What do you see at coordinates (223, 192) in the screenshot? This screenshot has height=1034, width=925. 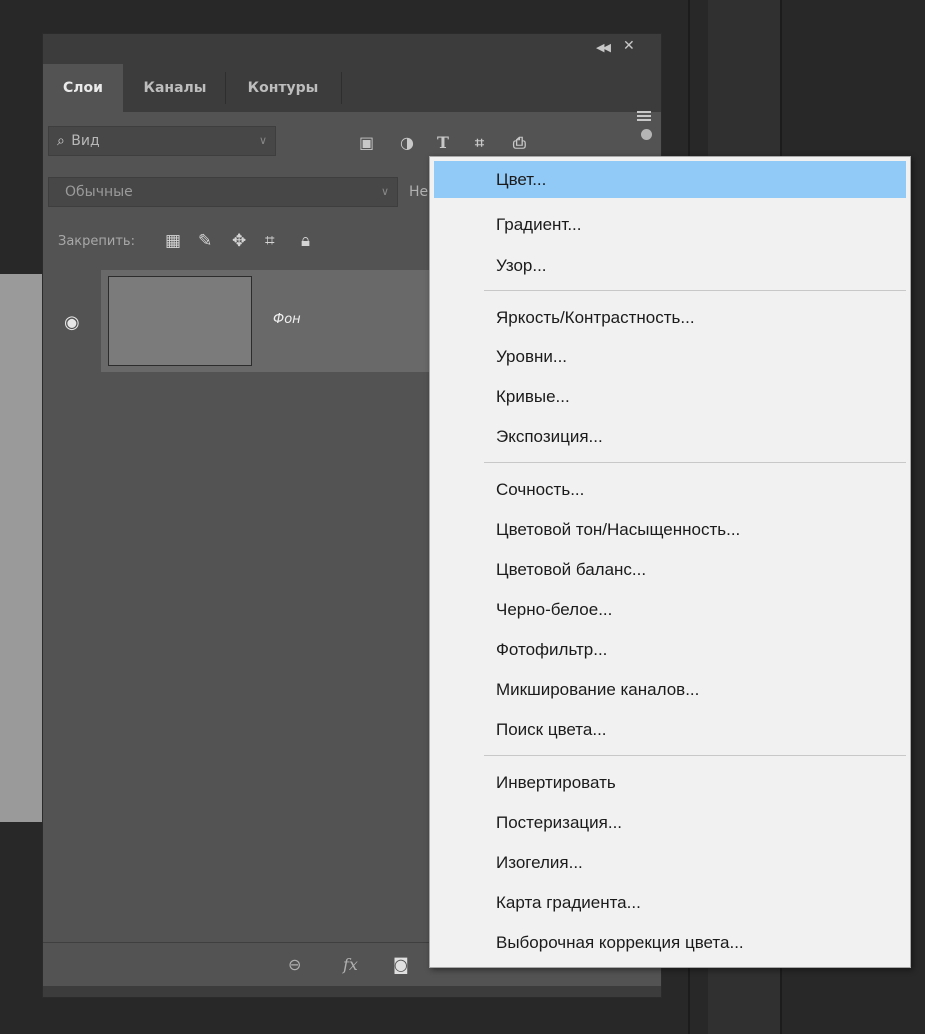 I see `blend-mode-select: Обычные ∨` at bounding box center [223, 192].